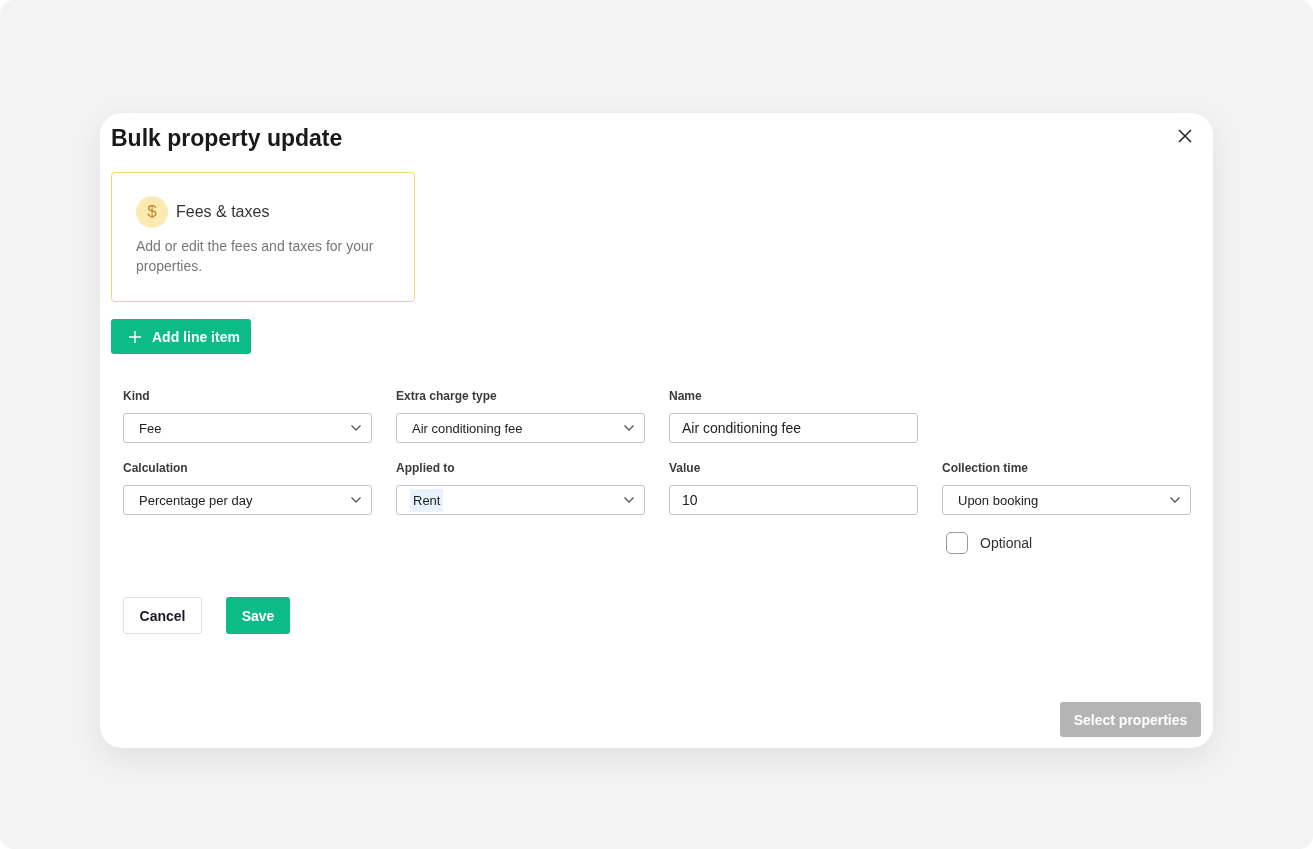 The image size is (1313, 849). What do you see at coordinates (427, 500) in the screenshot?
I see `value-chip: Rent` at bounding box center [427, 500].